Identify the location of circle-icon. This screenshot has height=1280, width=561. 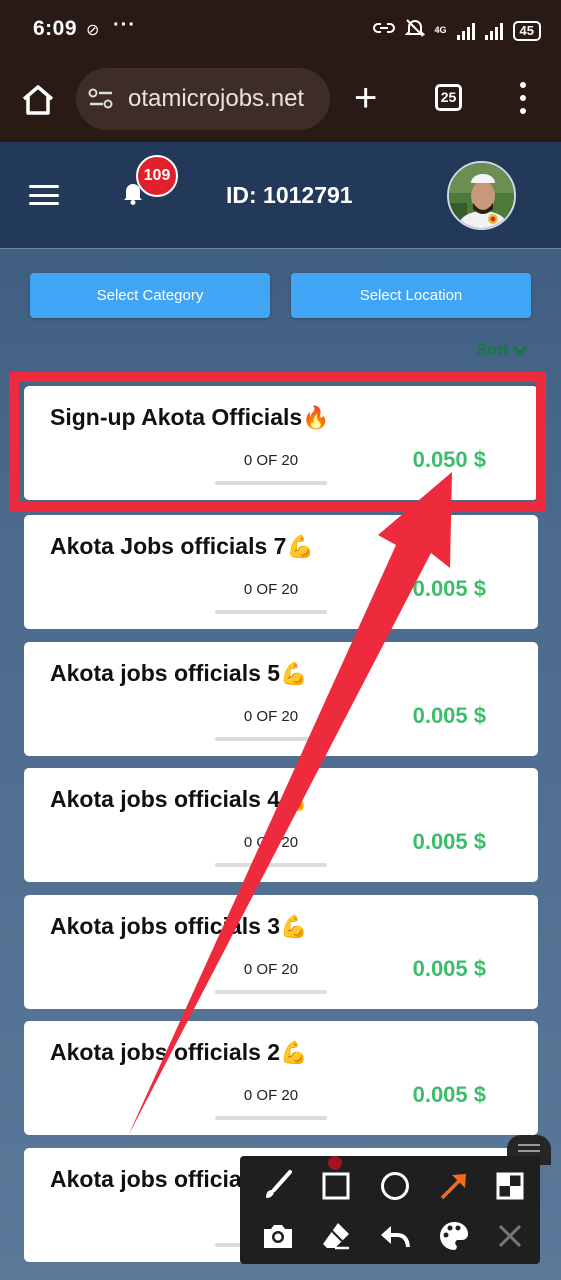
(395, 1186).